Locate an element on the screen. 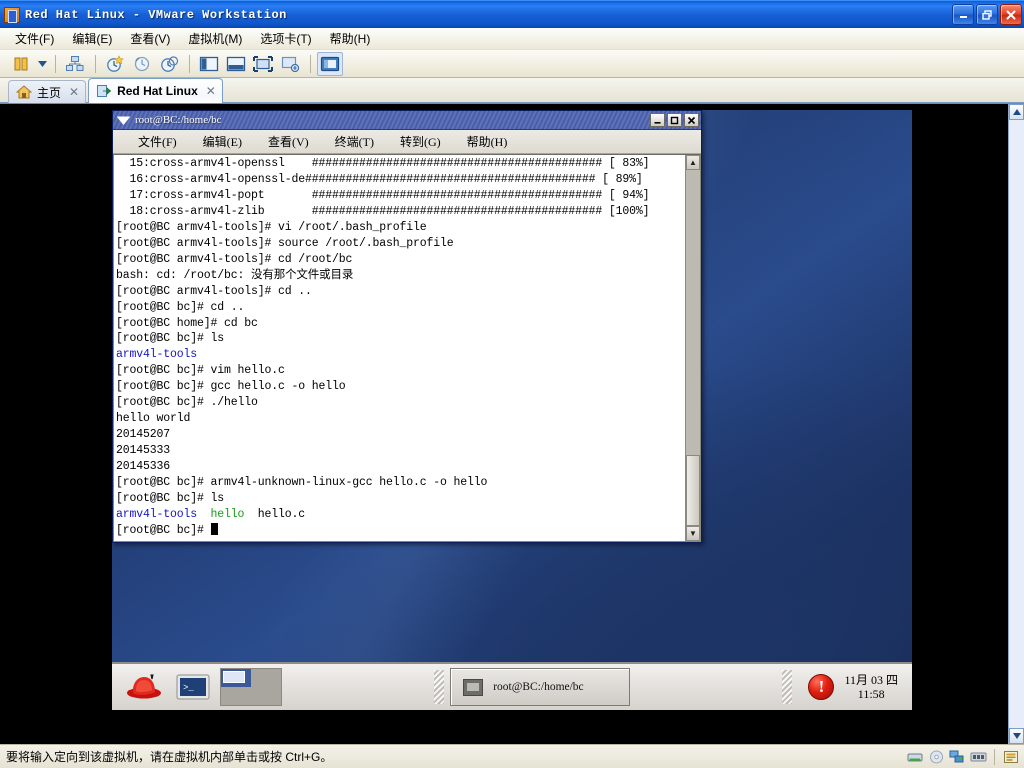  taskbar-item-label: root@BC:/home/bc is located at coordinates (538, 687).